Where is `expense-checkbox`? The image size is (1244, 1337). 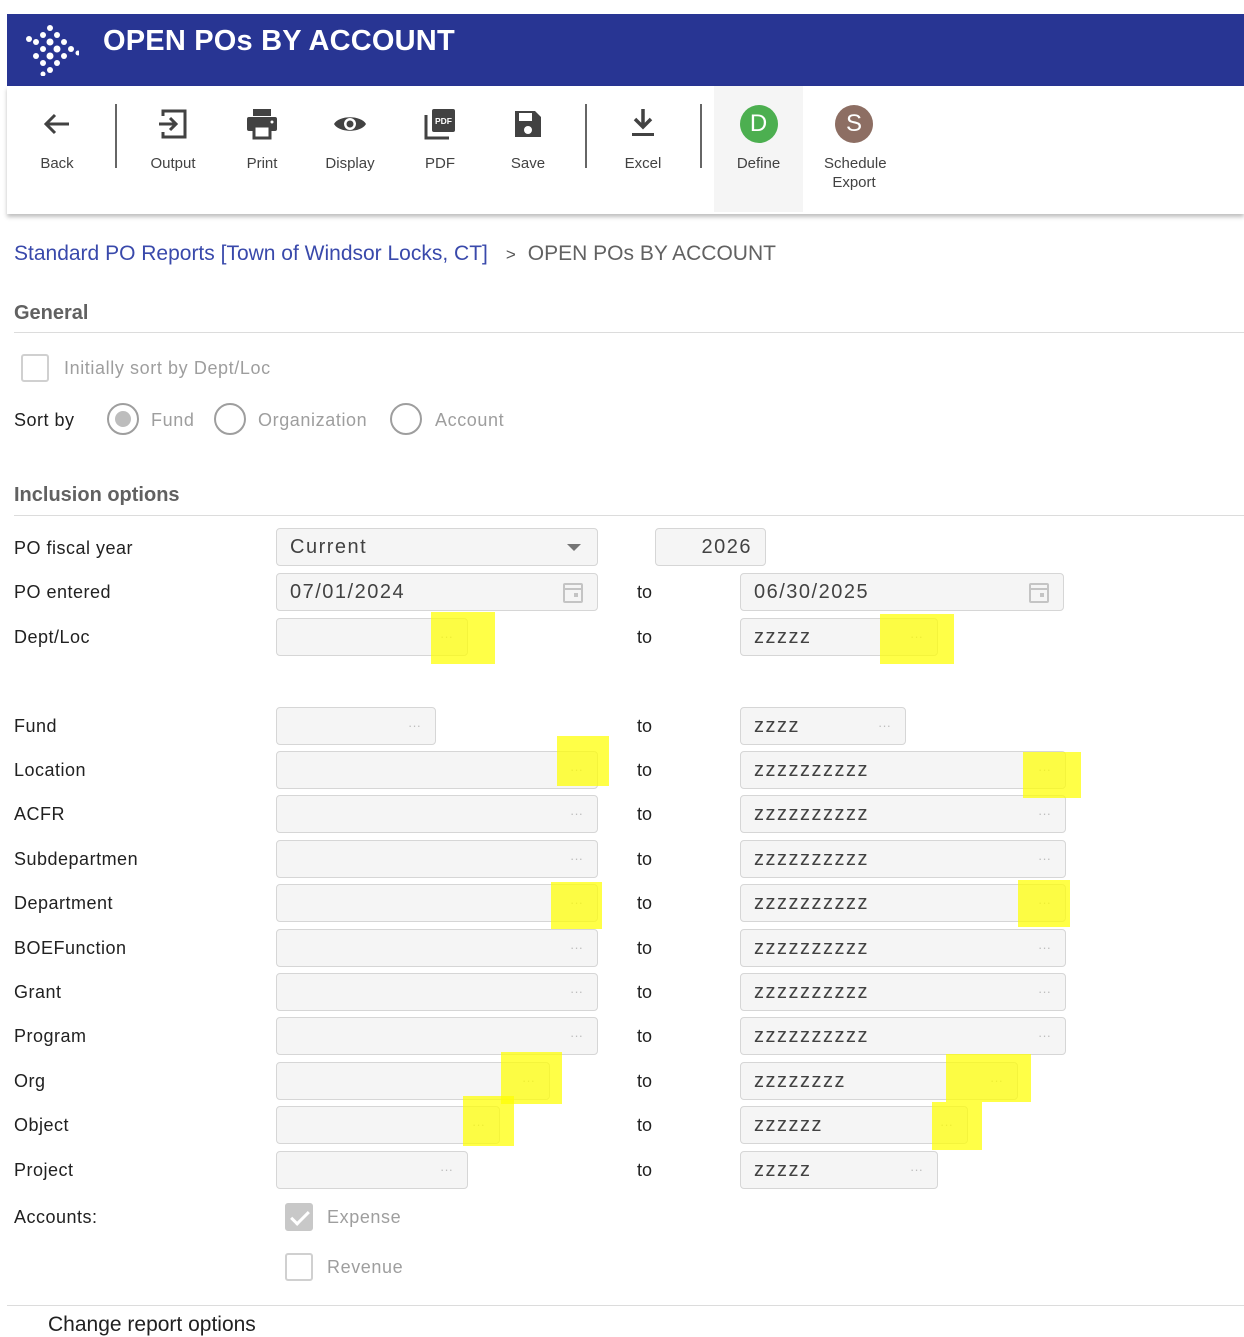 expense-checkbox is located at coordinates (299, 1217).